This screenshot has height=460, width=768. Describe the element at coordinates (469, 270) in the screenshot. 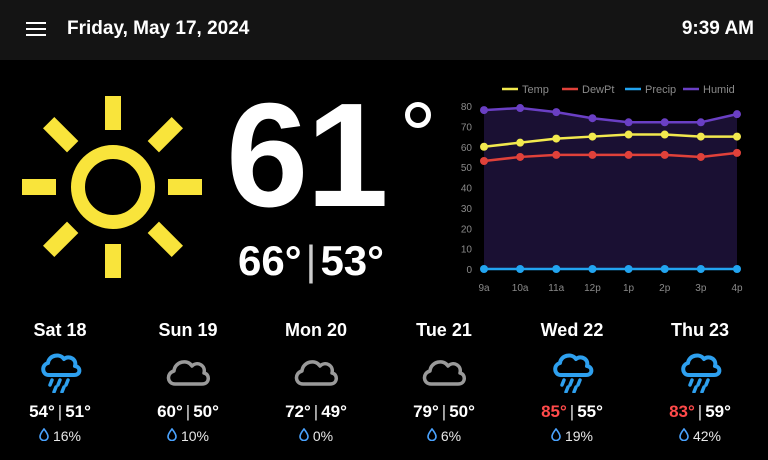

I see `y-tick-label: 0` at that location.